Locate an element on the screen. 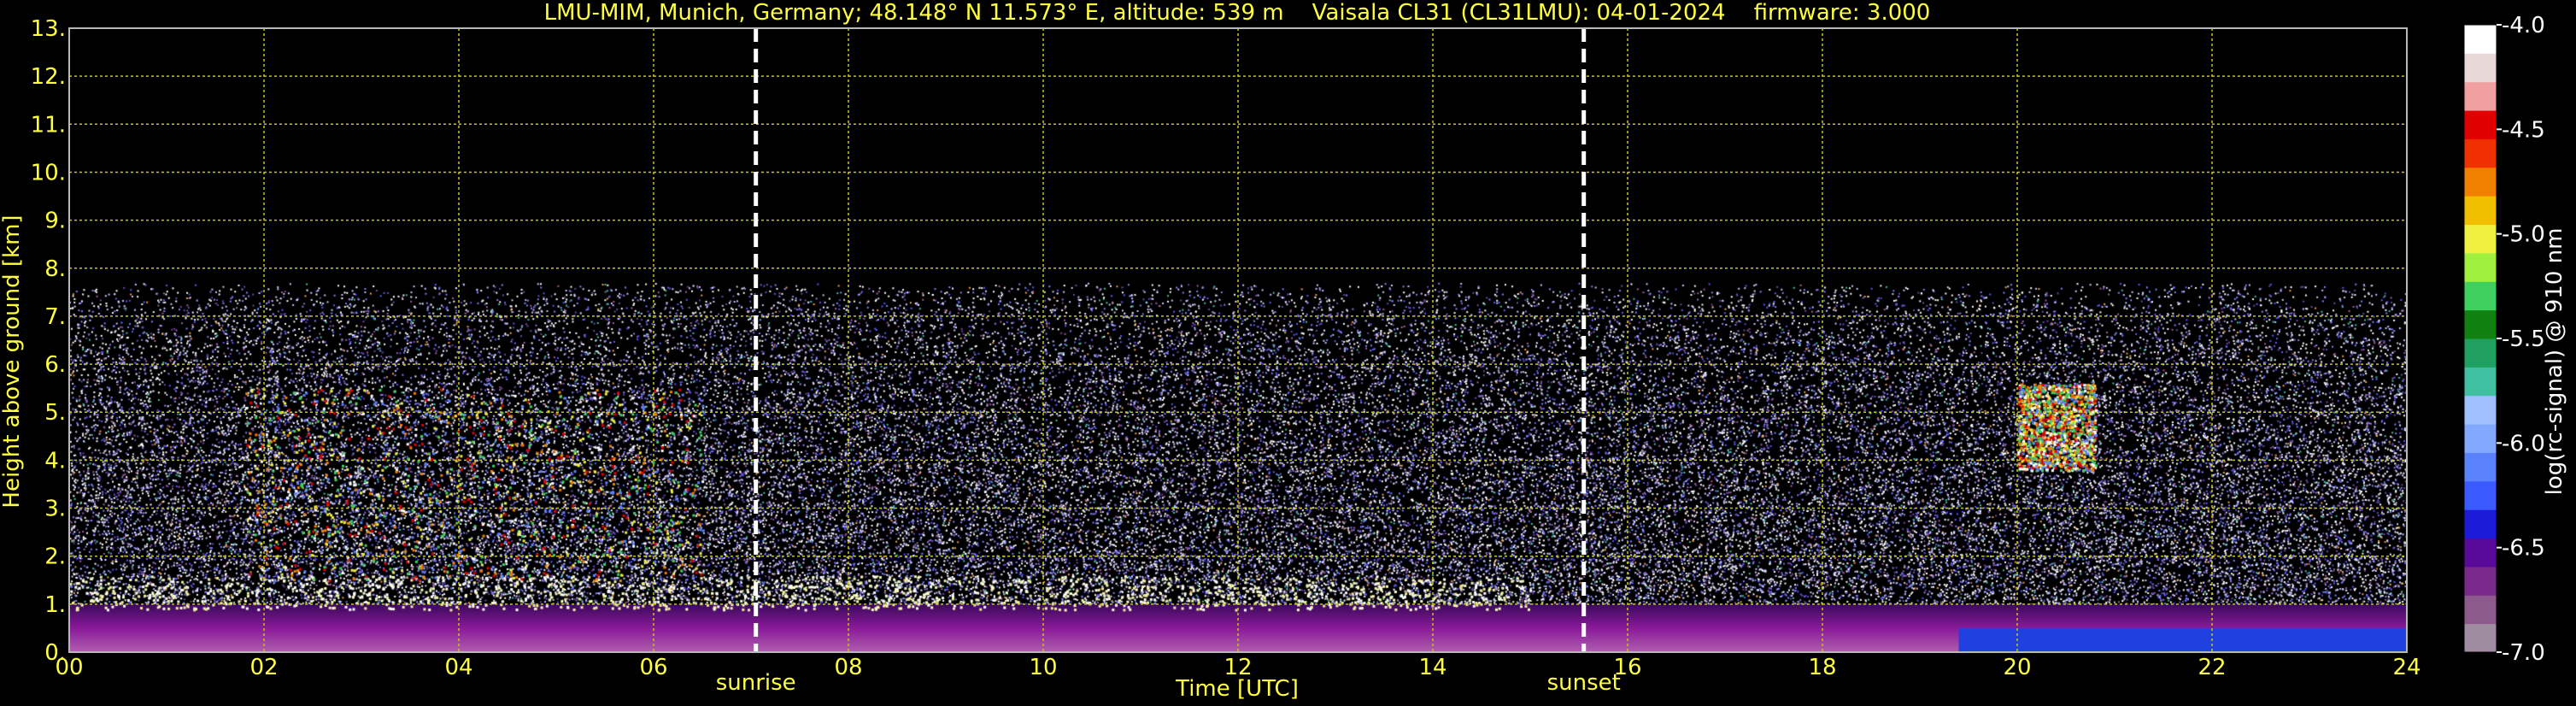  y-tick-label: 6. is located at coordinates (55, 365).